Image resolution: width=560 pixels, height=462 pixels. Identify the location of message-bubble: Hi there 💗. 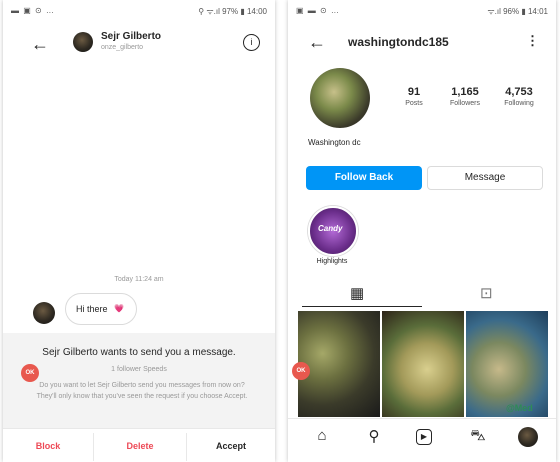
(101, 309).